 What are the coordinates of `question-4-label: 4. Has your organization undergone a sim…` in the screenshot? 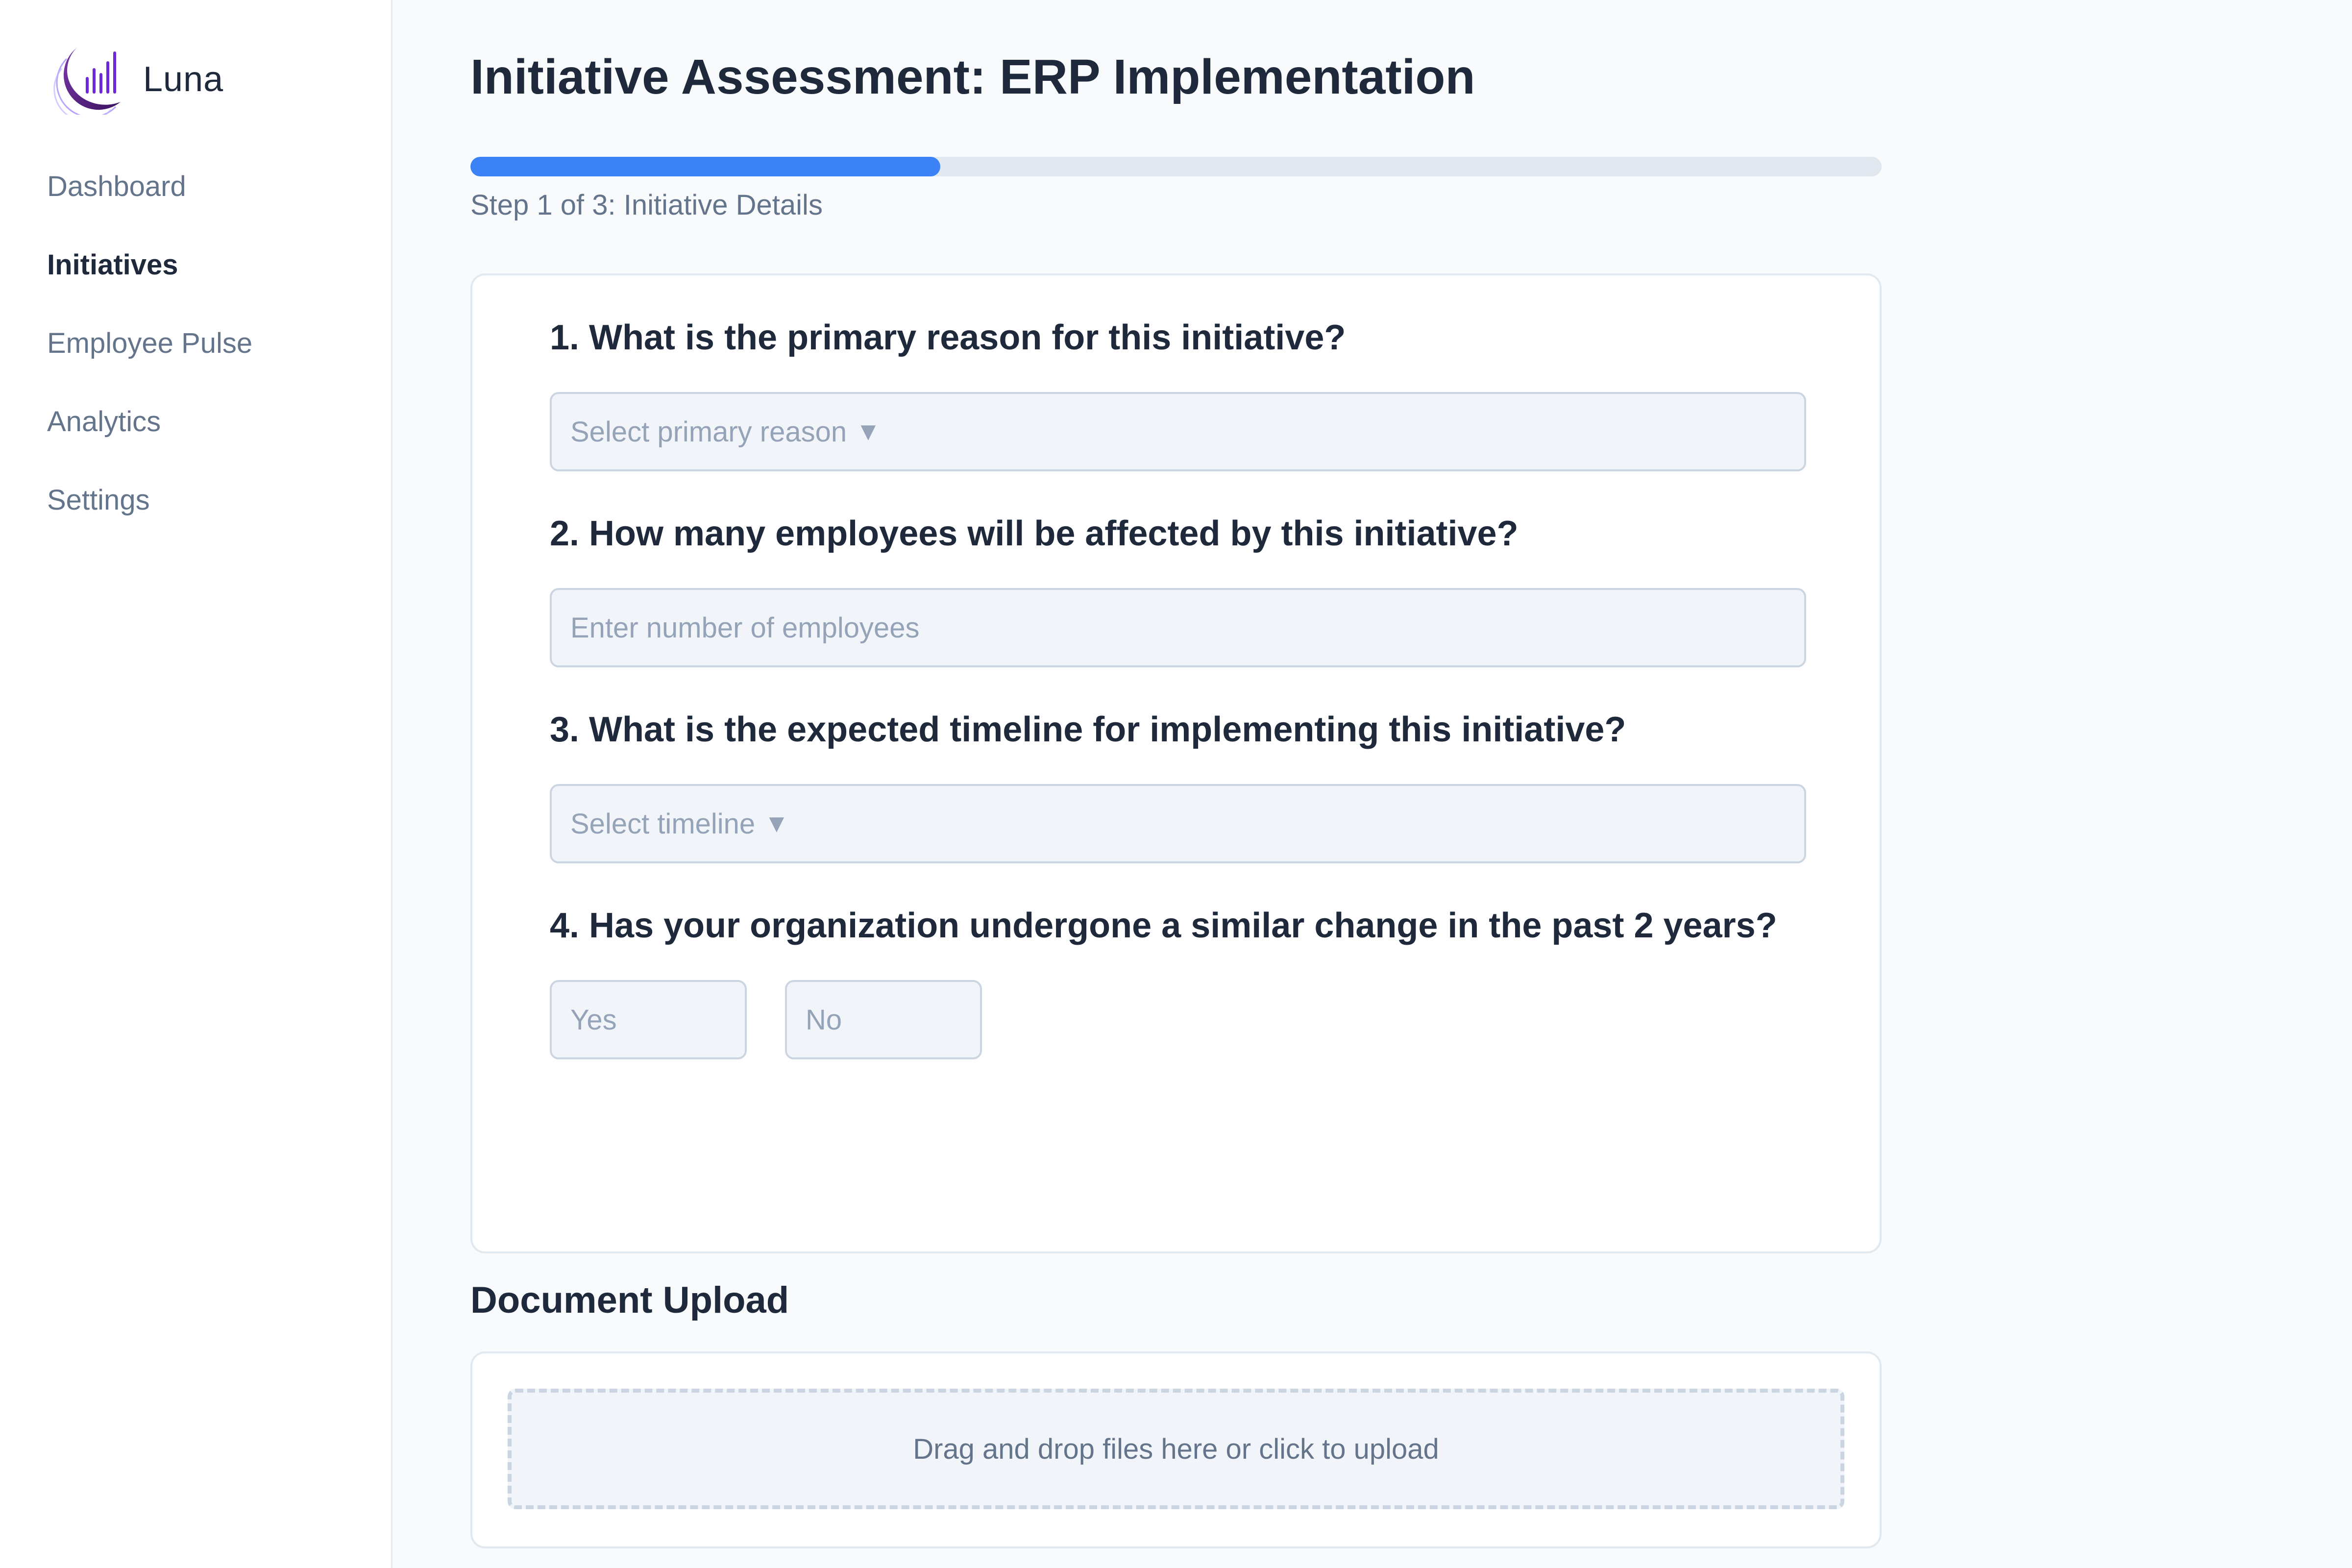 It's located at (1163, 925).